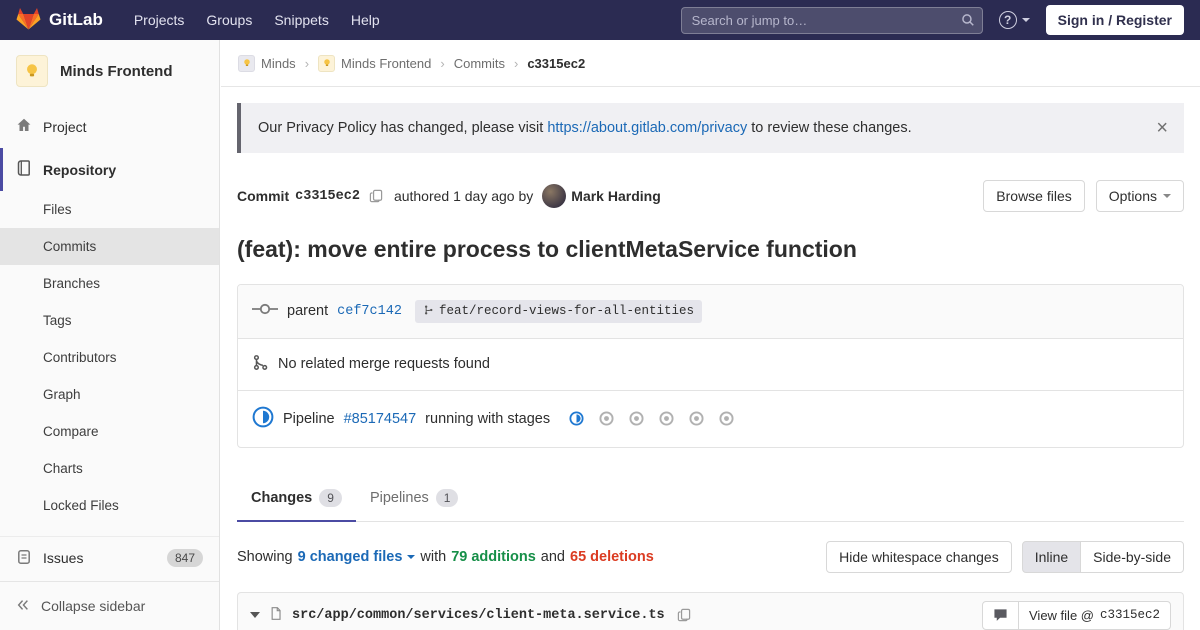 This screenshot has width=1200, height=630. I want to click on inline-view-button: Inline, so click(1051, 556).